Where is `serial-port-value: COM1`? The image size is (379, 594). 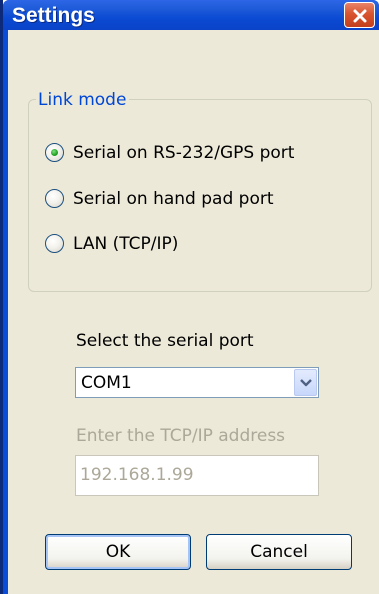
serial-port-value: COM1 is located at coordinates (106, 383).